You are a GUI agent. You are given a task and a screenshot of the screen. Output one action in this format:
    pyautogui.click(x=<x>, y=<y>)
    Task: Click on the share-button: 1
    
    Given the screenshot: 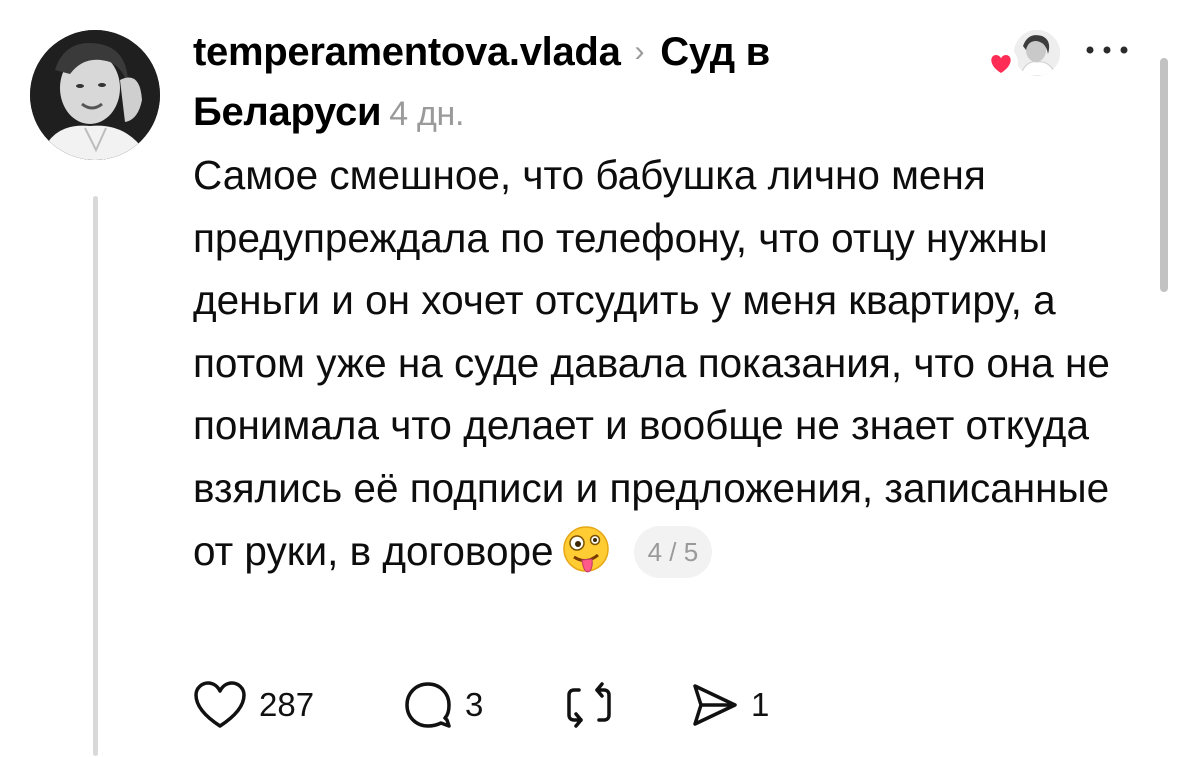 What is the action you would take?
    pyautogui.click(x=729, y=705)
    